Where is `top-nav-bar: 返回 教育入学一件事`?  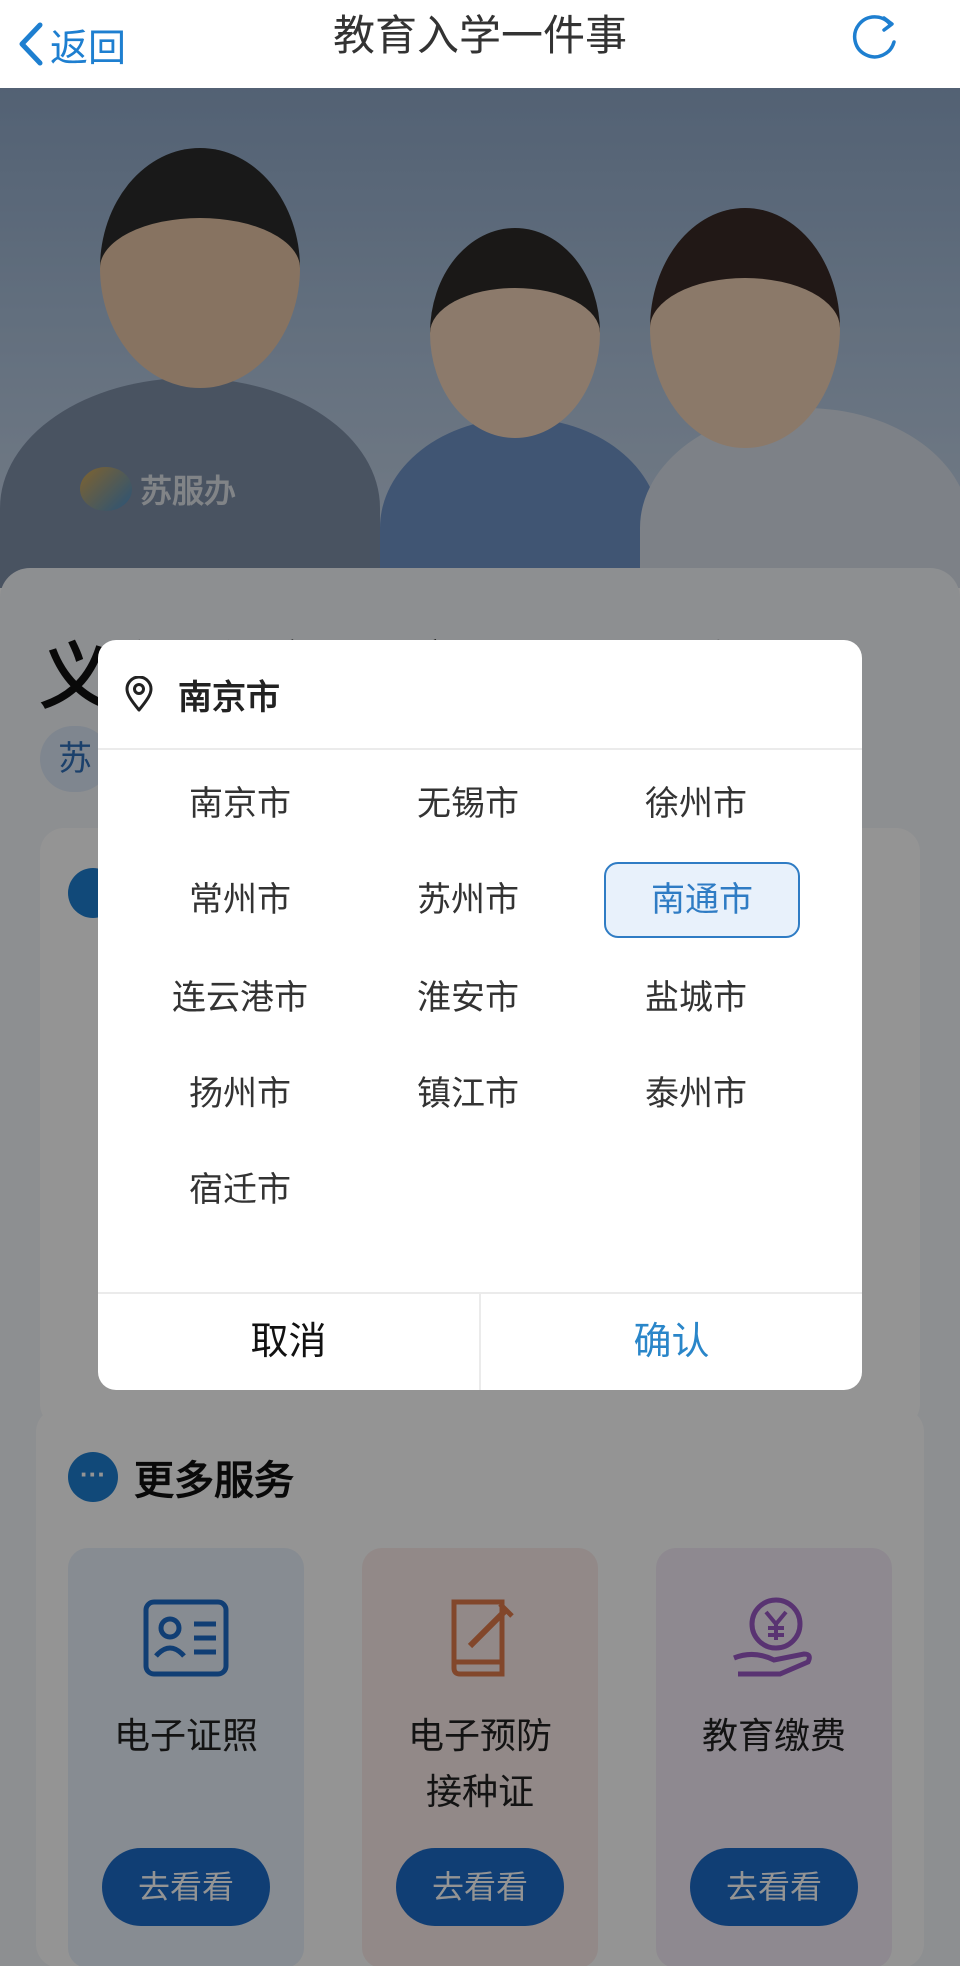
top-nav-bar: 返回 教育入学一件事 is located at coordinates (480, 44).